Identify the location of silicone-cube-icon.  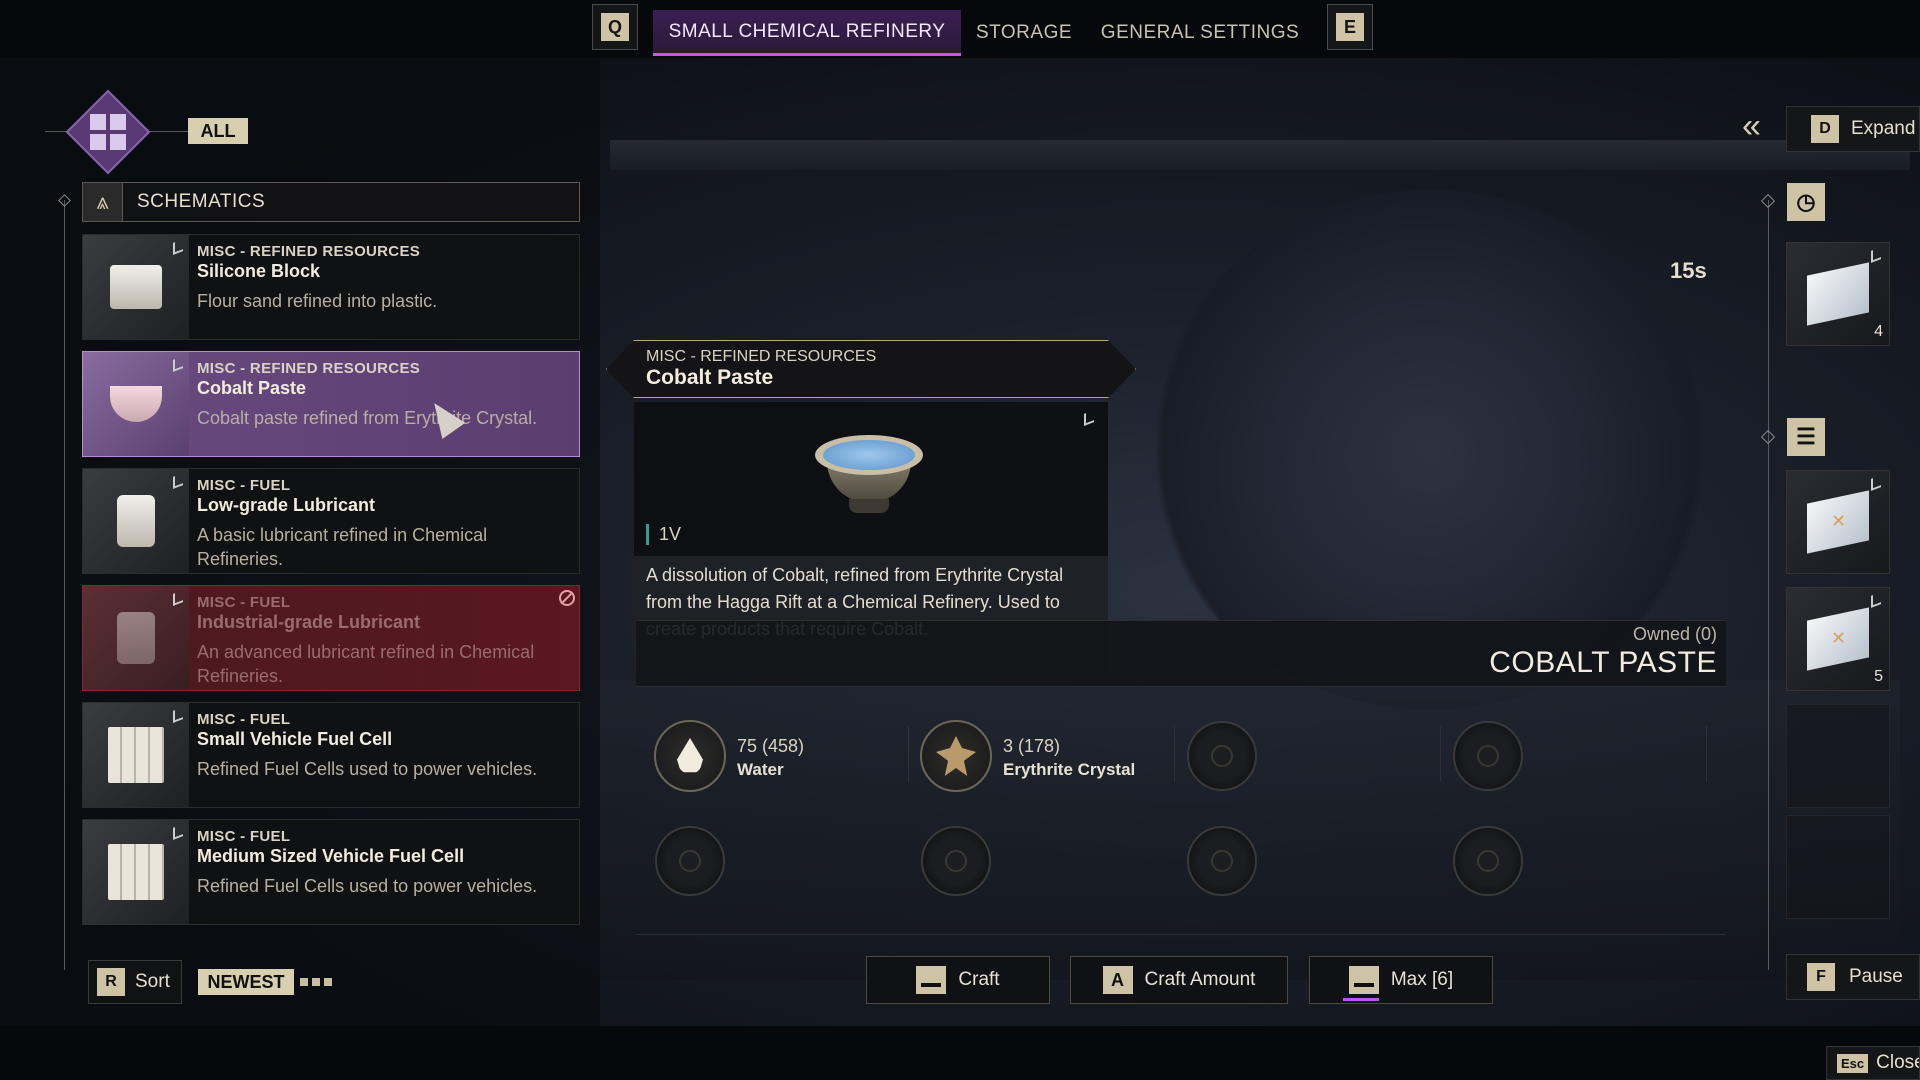
(1838, 294).